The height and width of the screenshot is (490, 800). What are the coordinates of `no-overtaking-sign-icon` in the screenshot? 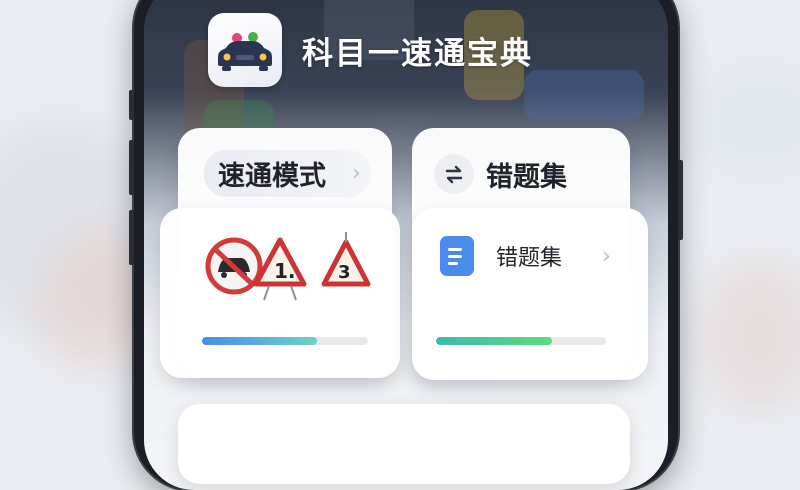 It's located at (234, 266).